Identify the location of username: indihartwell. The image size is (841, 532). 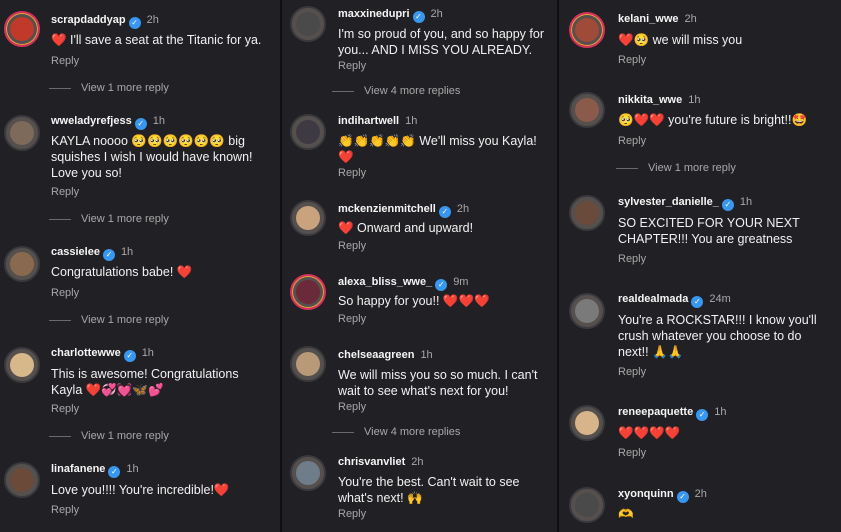
(368, 121).